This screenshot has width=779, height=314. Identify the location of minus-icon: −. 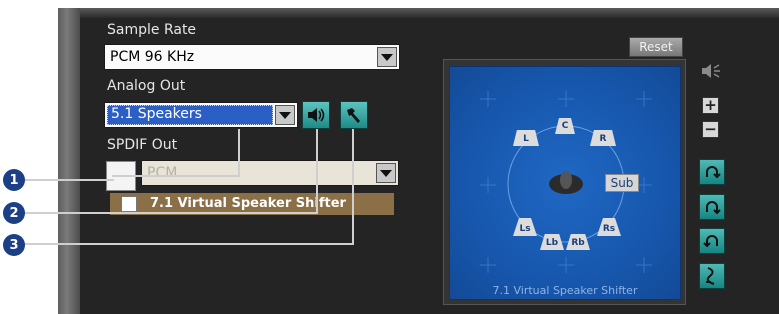
(710, 129).